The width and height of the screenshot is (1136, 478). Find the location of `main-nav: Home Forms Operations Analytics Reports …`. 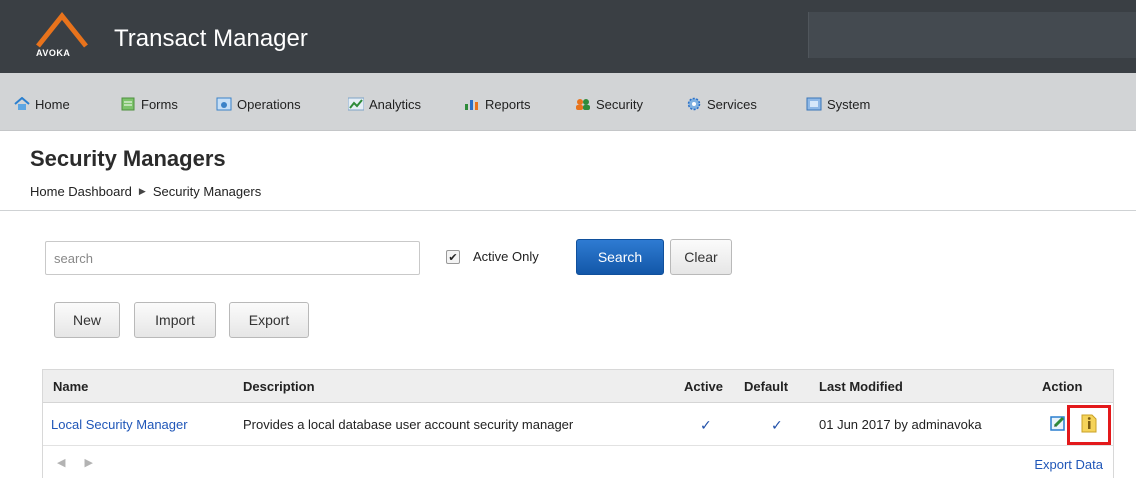

main-nav: Home Forms Operations Analytics Reports … is located at coordinates (568, 102).